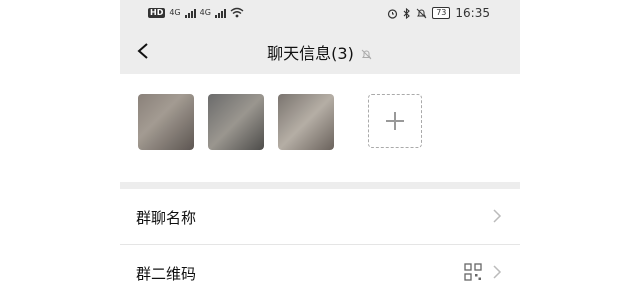 This screenshot has height=300, width=640. I want to click on qr-code-icon, so click(473, 272).